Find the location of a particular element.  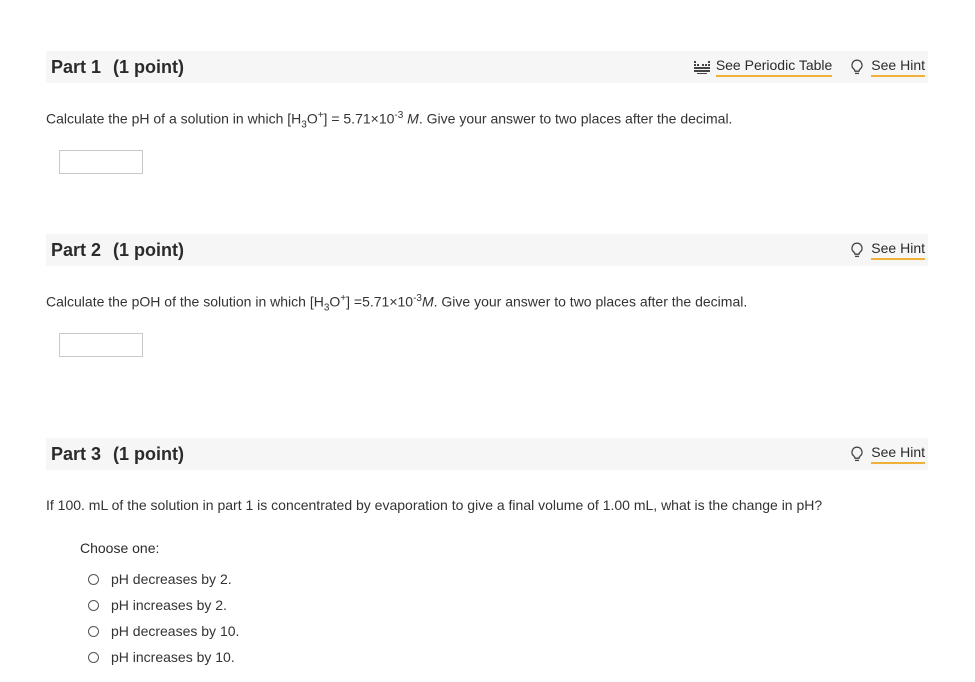

part-1-points: (1 point) is located at coordinates (149, 66).